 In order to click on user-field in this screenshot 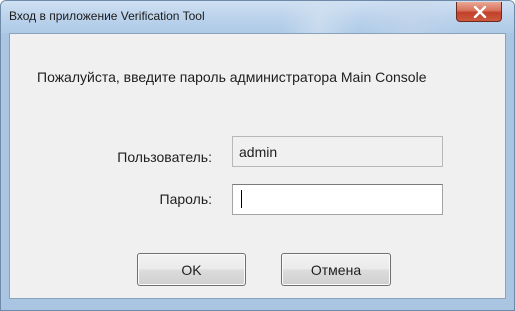, I will do `click(337, 151)`.